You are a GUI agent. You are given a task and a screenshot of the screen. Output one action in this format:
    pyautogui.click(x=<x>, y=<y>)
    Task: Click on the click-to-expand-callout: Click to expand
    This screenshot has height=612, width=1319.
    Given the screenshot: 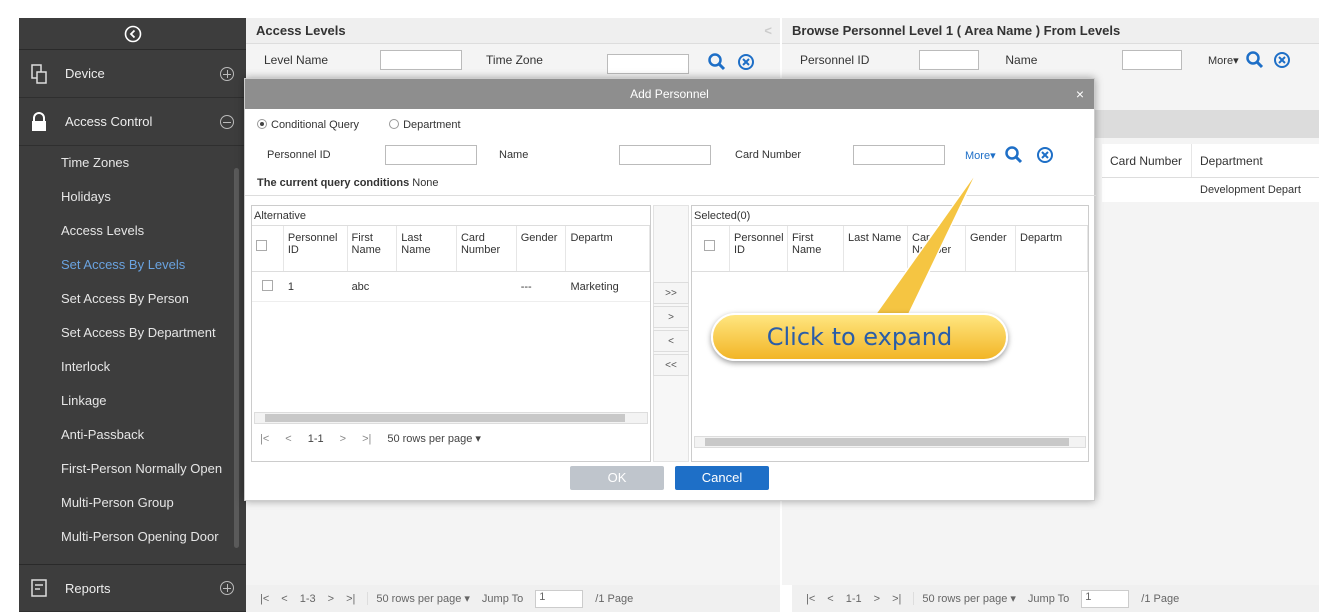 What is the action you would take?
    pyautogui.click(x=859, y=337)
    